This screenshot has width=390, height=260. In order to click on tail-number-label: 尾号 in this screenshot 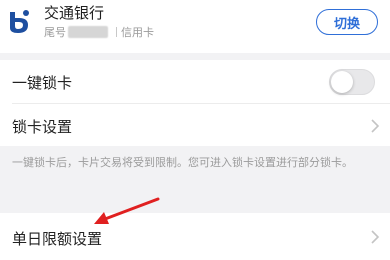, I will do `click(55, 32)`.